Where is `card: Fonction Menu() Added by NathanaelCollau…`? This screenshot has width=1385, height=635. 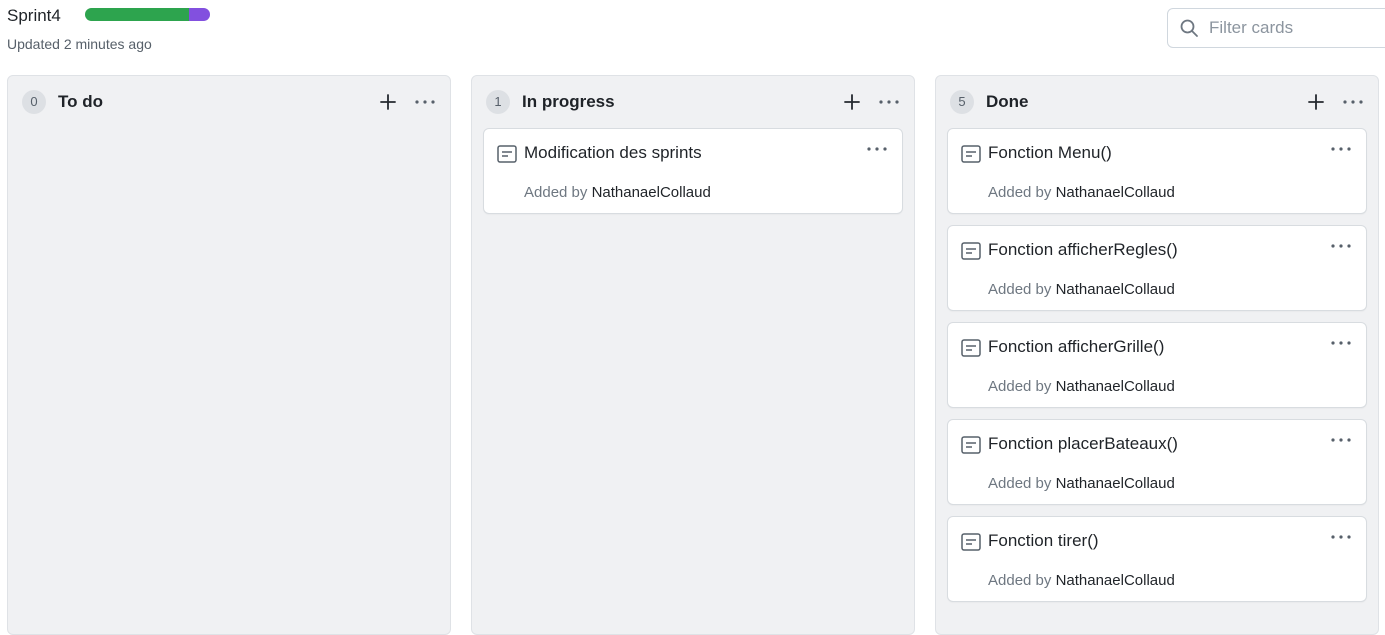
card: Fonction Menu() Added by NathanaelCollau… is located at coordinates (1157, 171).